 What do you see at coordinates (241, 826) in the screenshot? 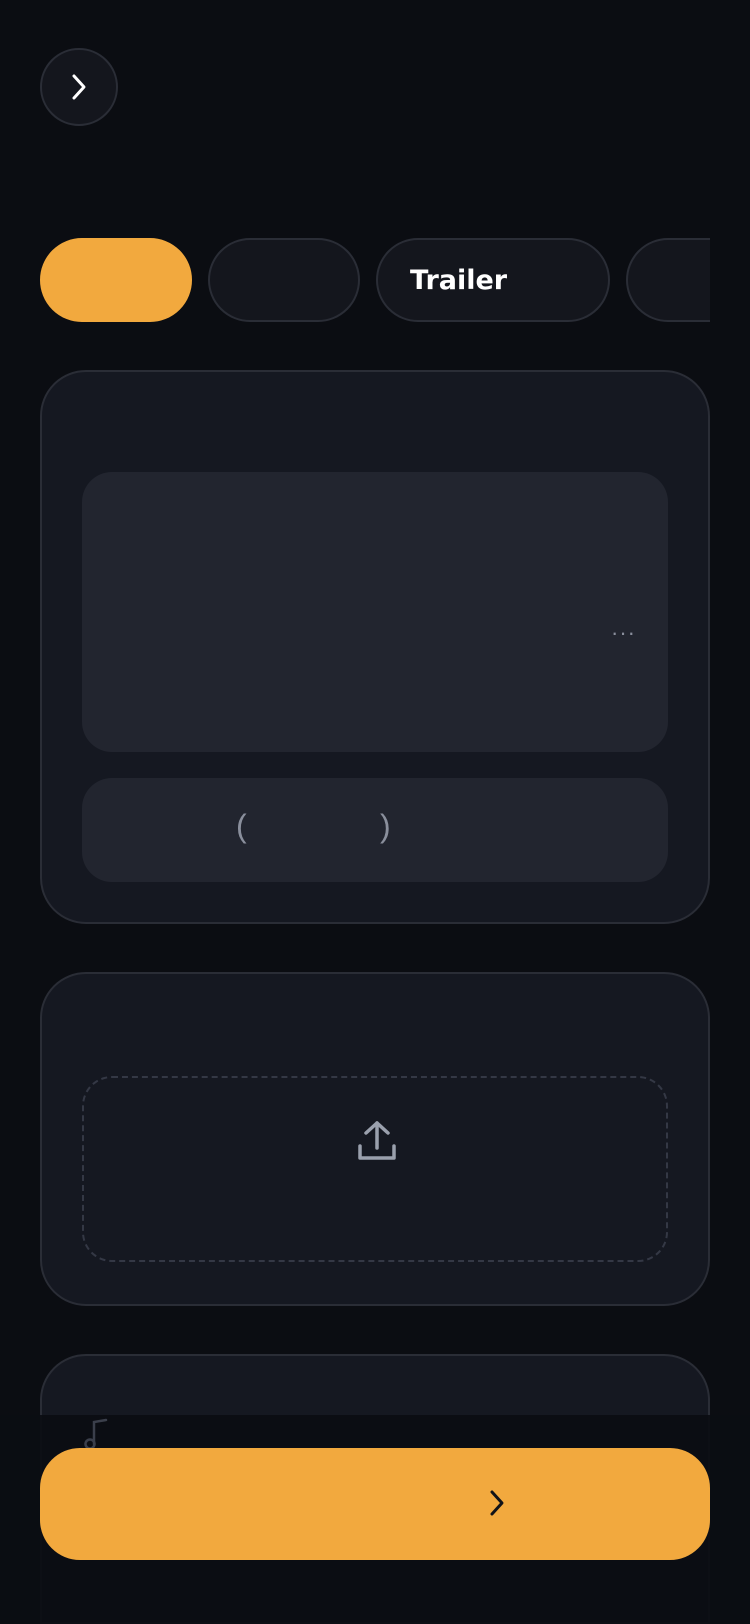
I see `info-open-paren: (` at bounding box center [241, 826].